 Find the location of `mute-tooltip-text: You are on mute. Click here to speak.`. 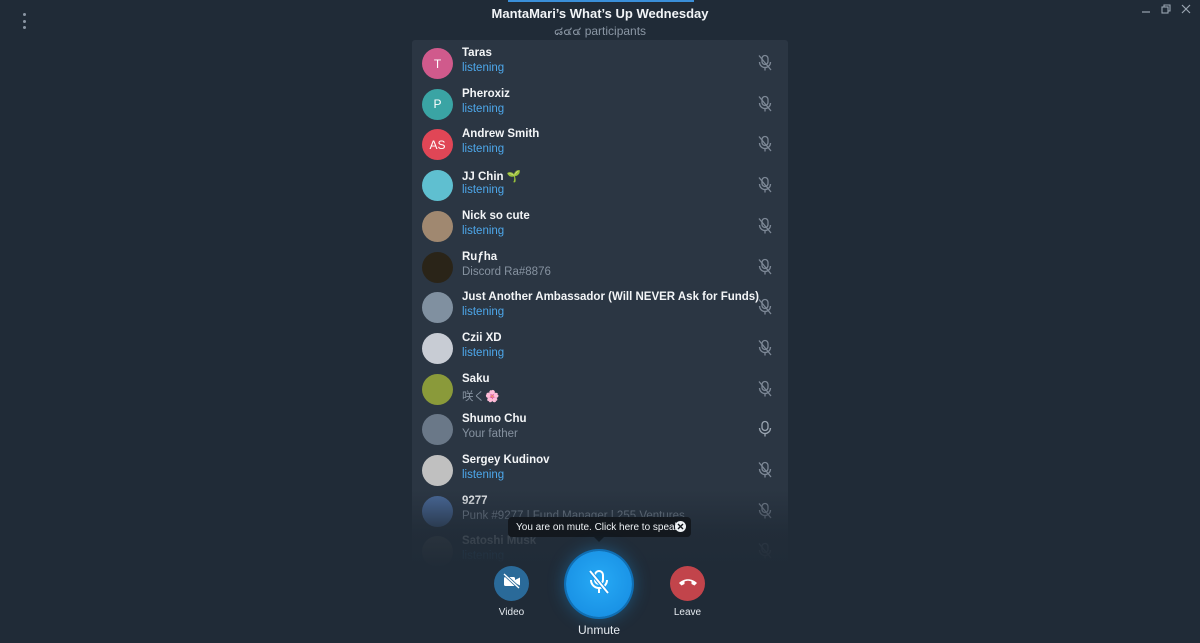

mute-tooltip-text: You are on mute. Click here to speak. is located at coordinates (599, 527).